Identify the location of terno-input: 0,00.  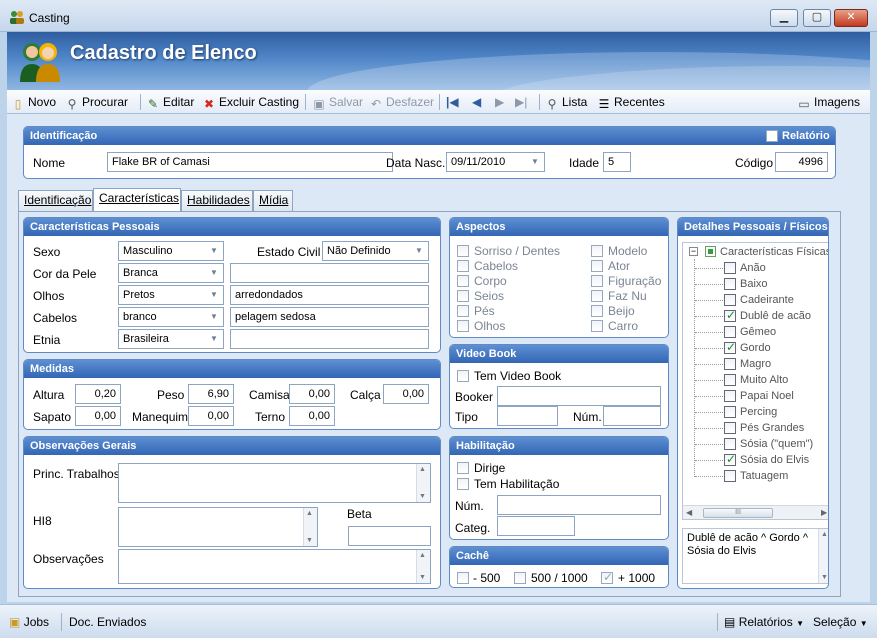
(312, 416).